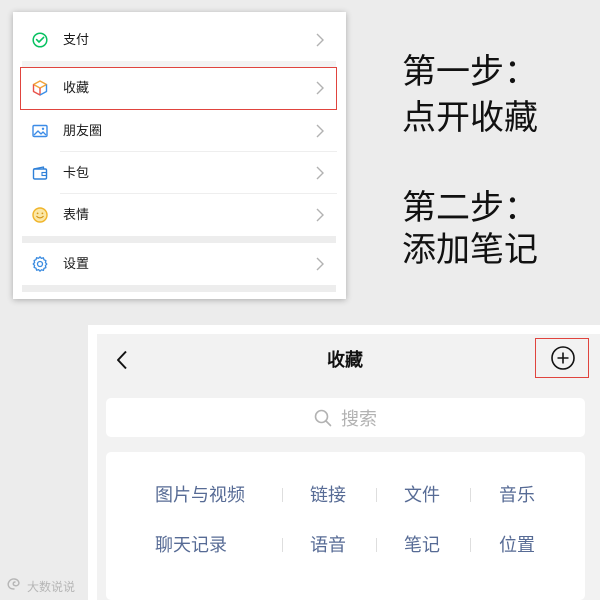 This screenshot has width=600, height=600. What do you see at coordinates (40, 173) in the screenshot?
I see `card-wallet-icon` at bounding box center [40, 173].